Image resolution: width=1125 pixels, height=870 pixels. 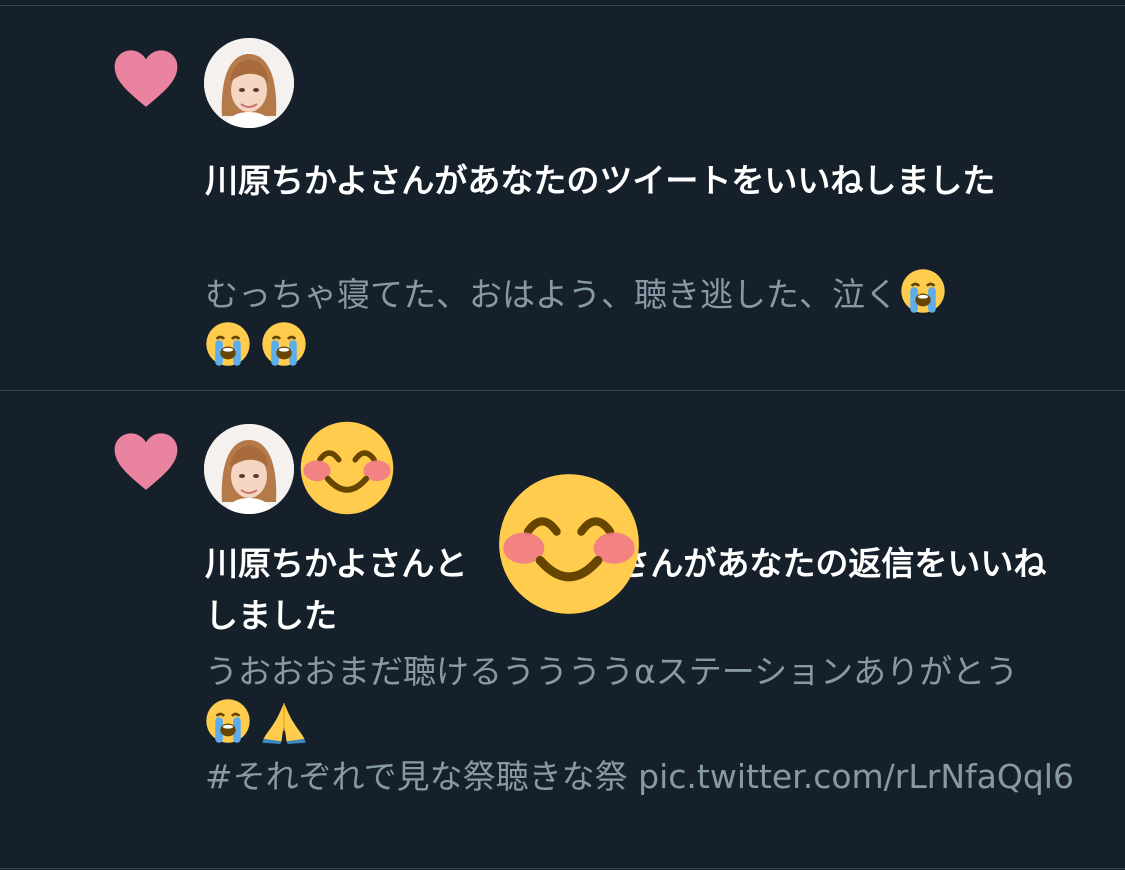 I want to click on tweet-text: むっちゃ寝てた、おはよう、聴き逃した、泣く, so click(x=645, y=321).